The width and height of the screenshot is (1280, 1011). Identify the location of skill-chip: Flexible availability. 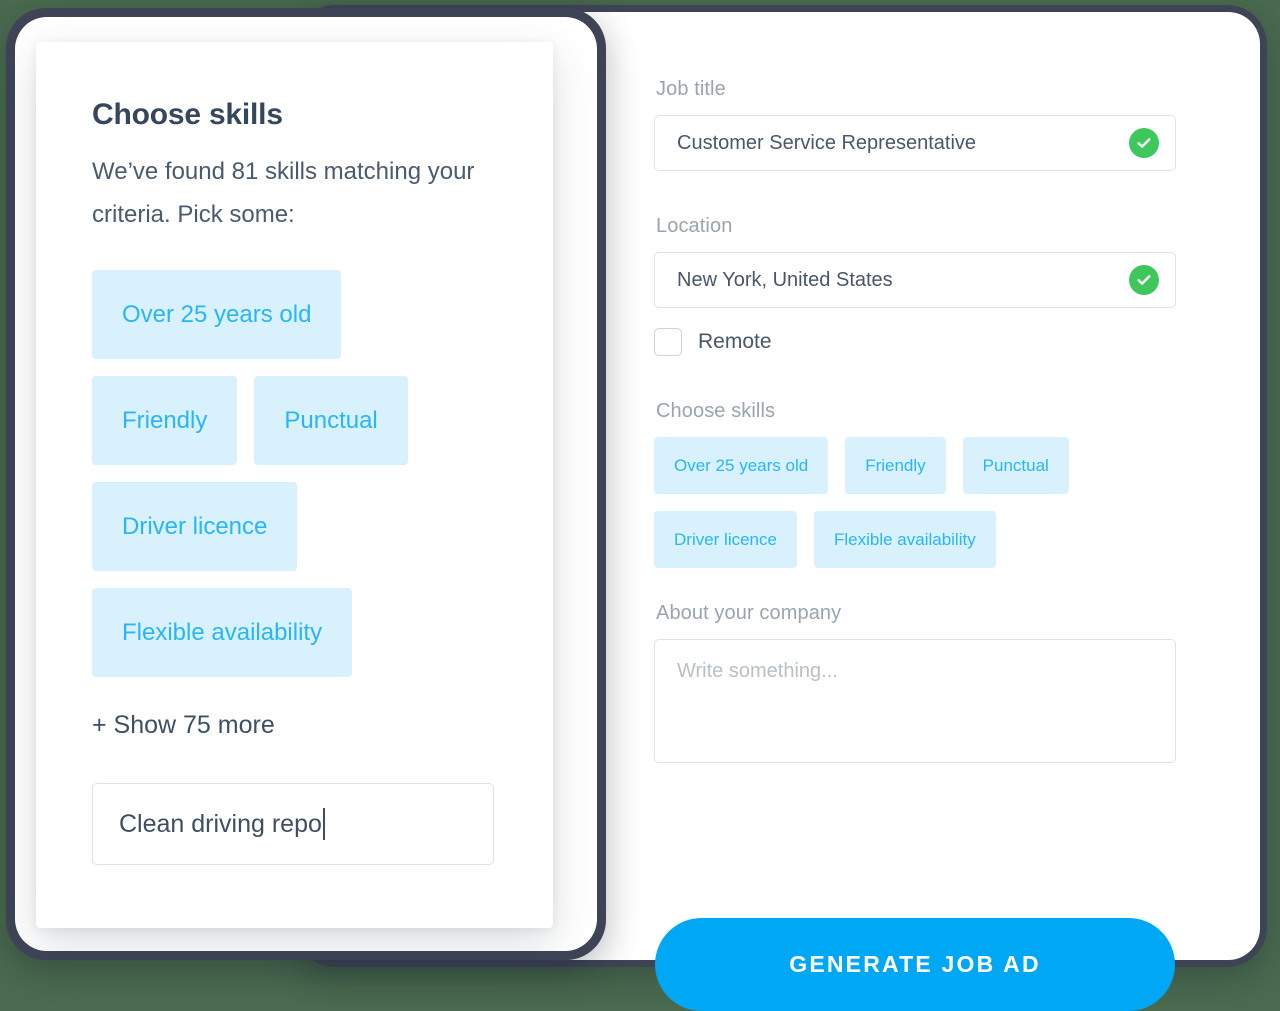
(904, 539).